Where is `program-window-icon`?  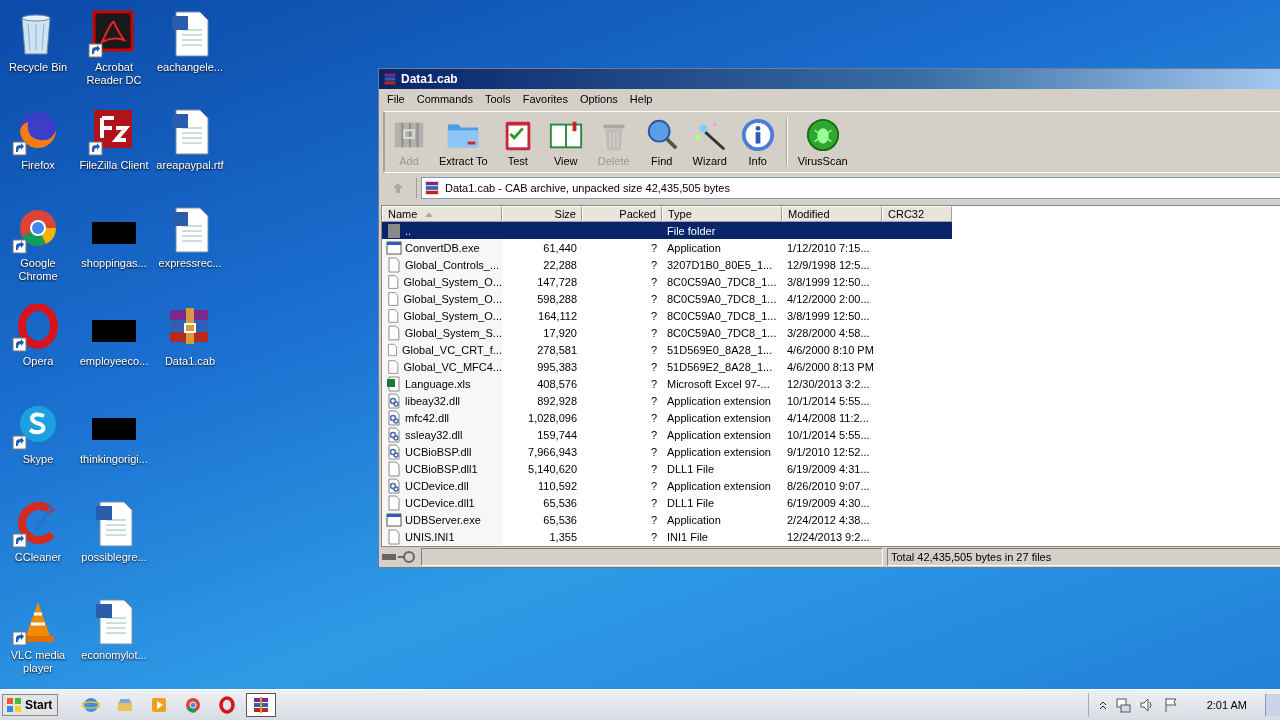
program-window-icon is located at coordinates (394, 247).